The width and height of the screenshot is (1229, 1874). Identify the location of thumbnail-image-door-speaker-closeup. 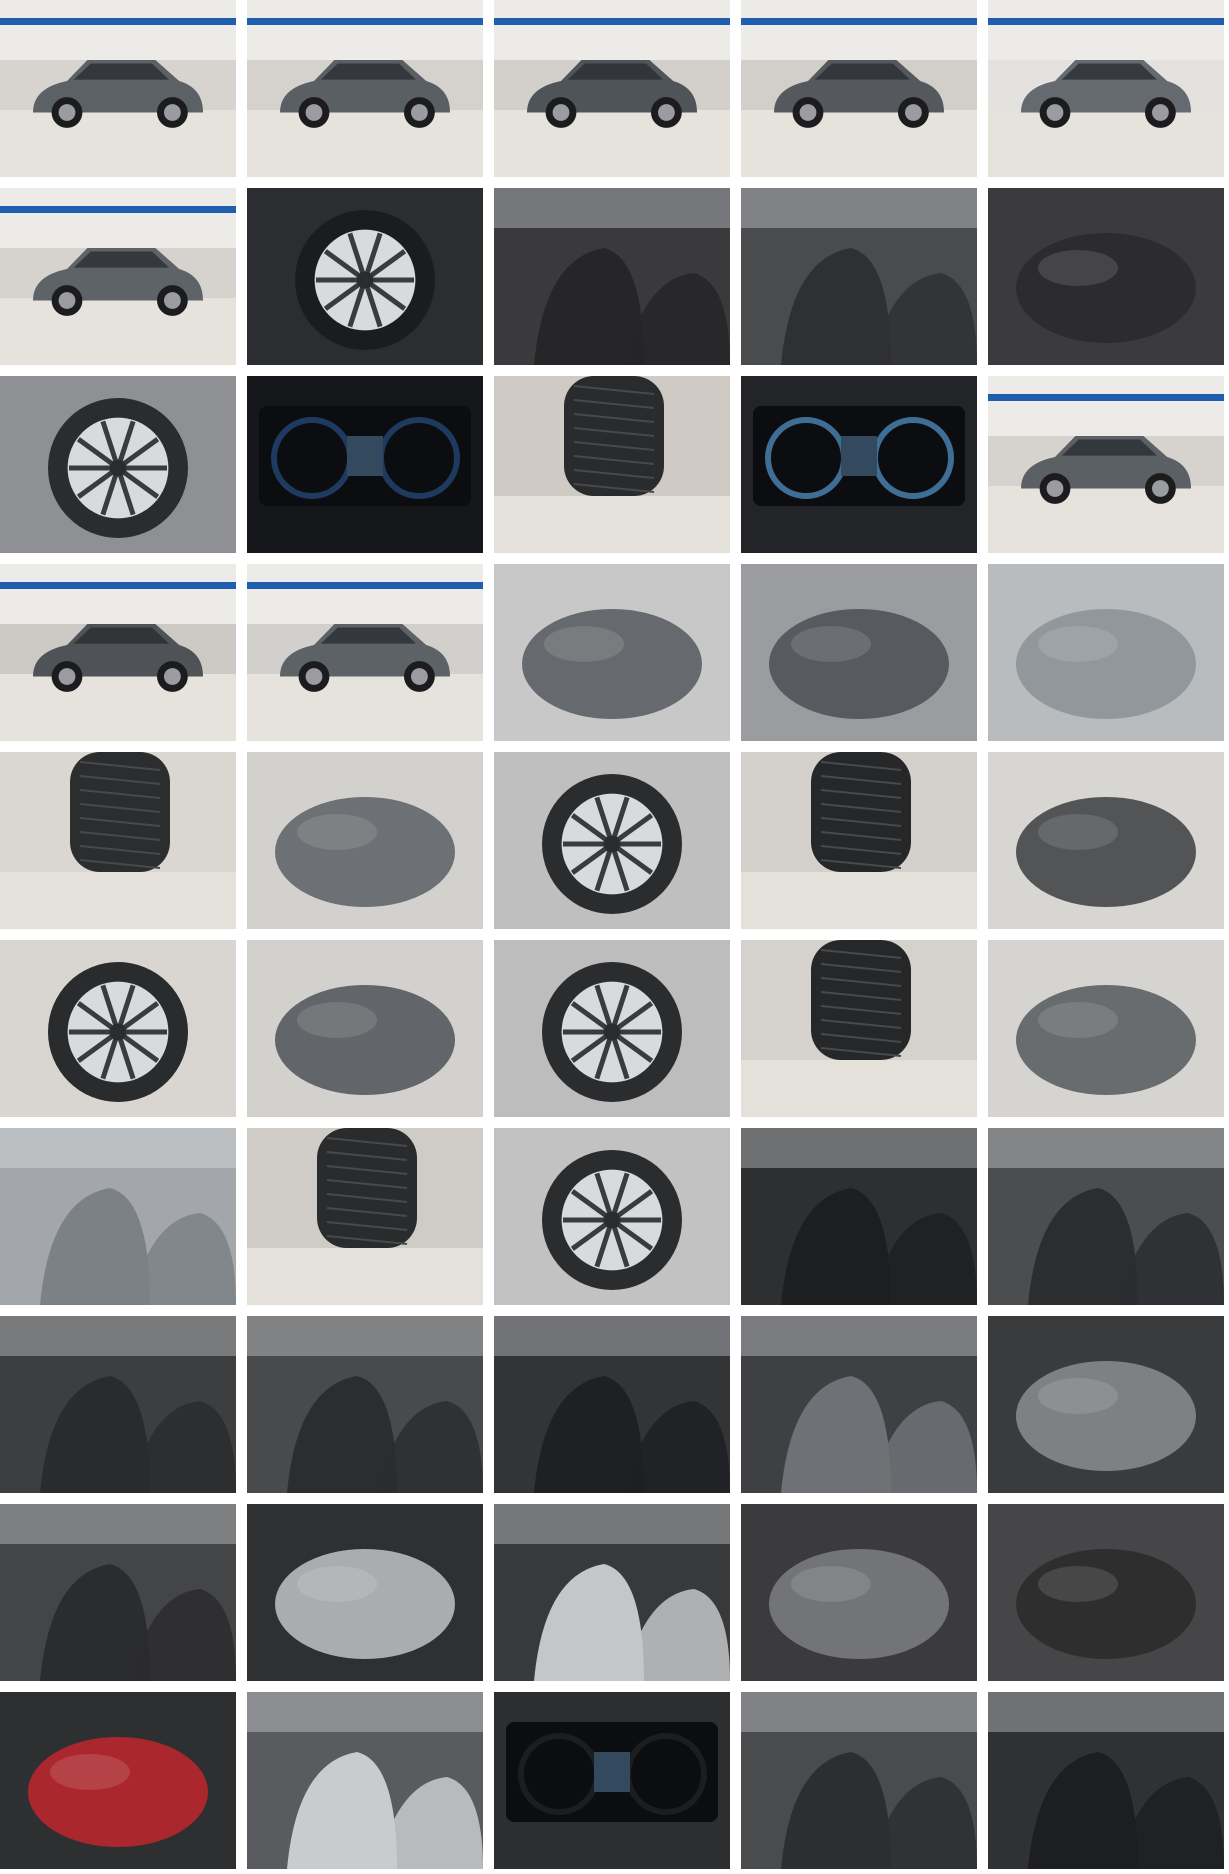
(859, 1404).